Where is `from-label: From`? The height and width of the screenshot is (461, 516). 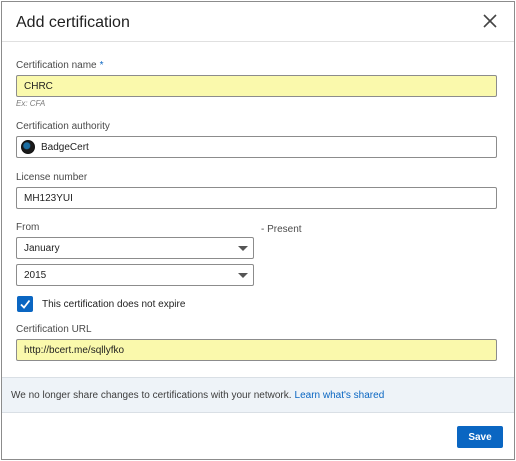 from-label: From is located at coordinates (28, 227).